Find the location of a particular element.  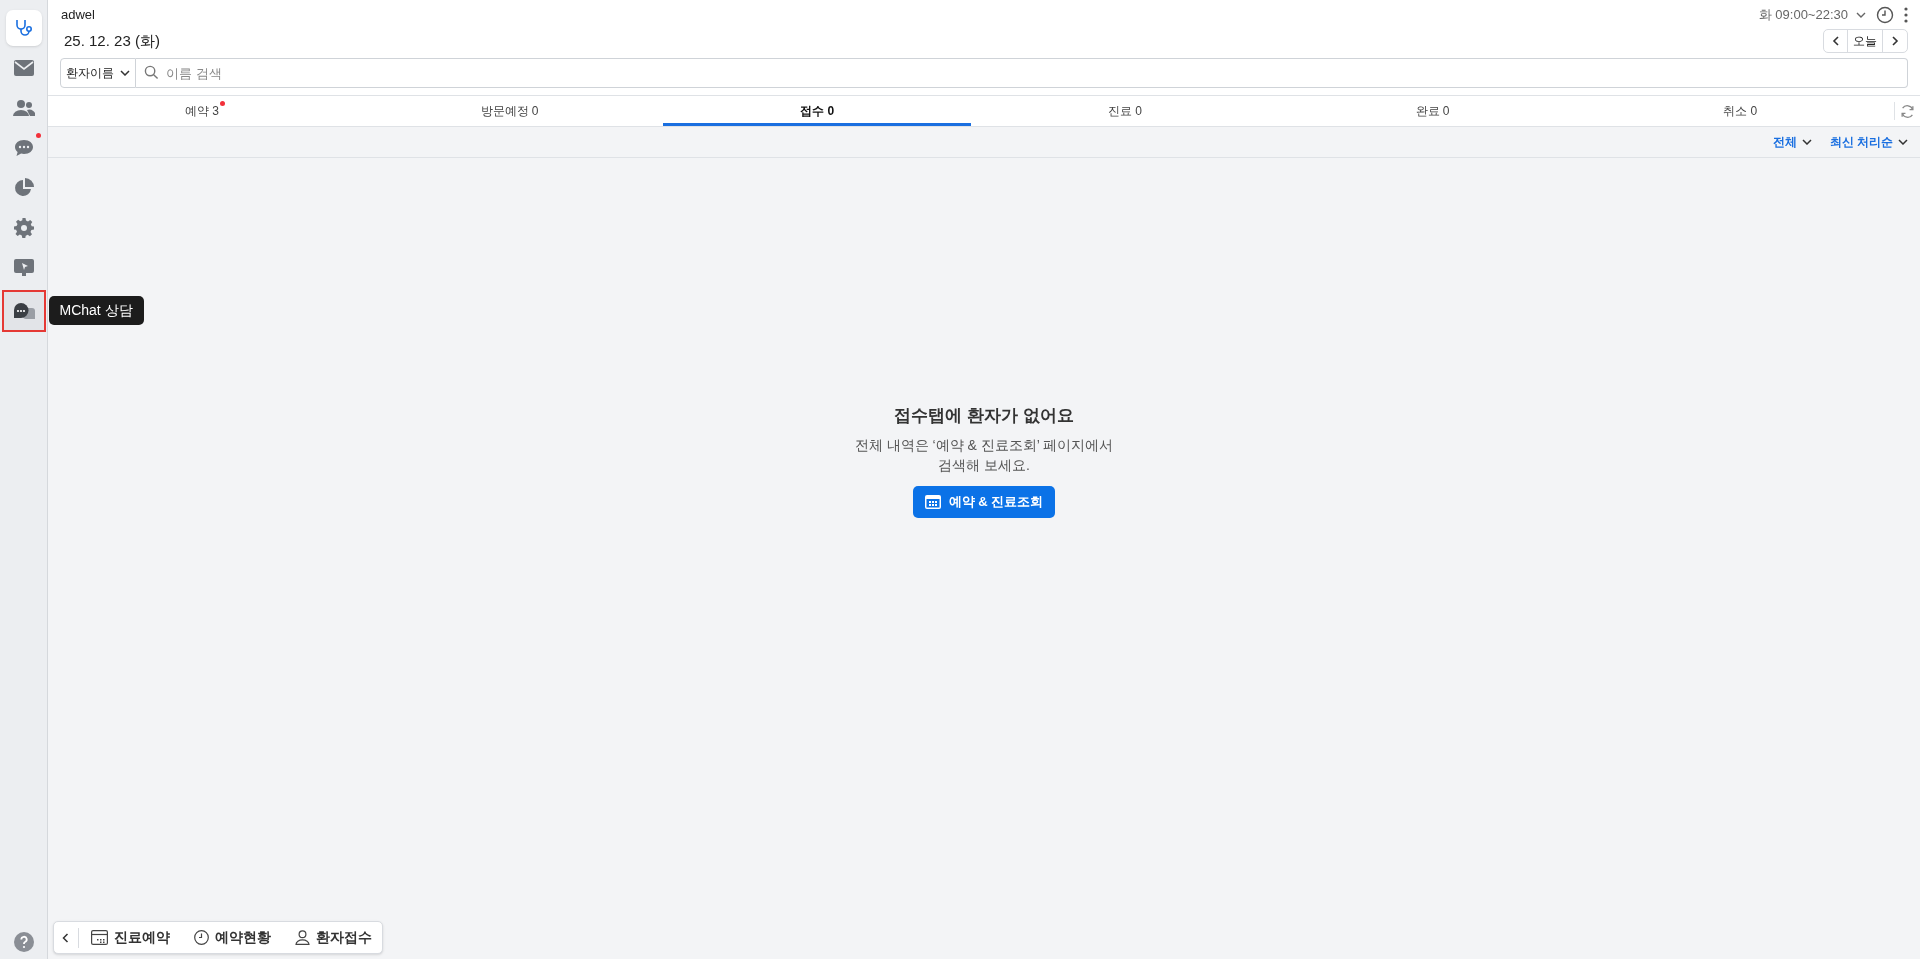

clinic-name: adwel is located at coordinates (78, 15).